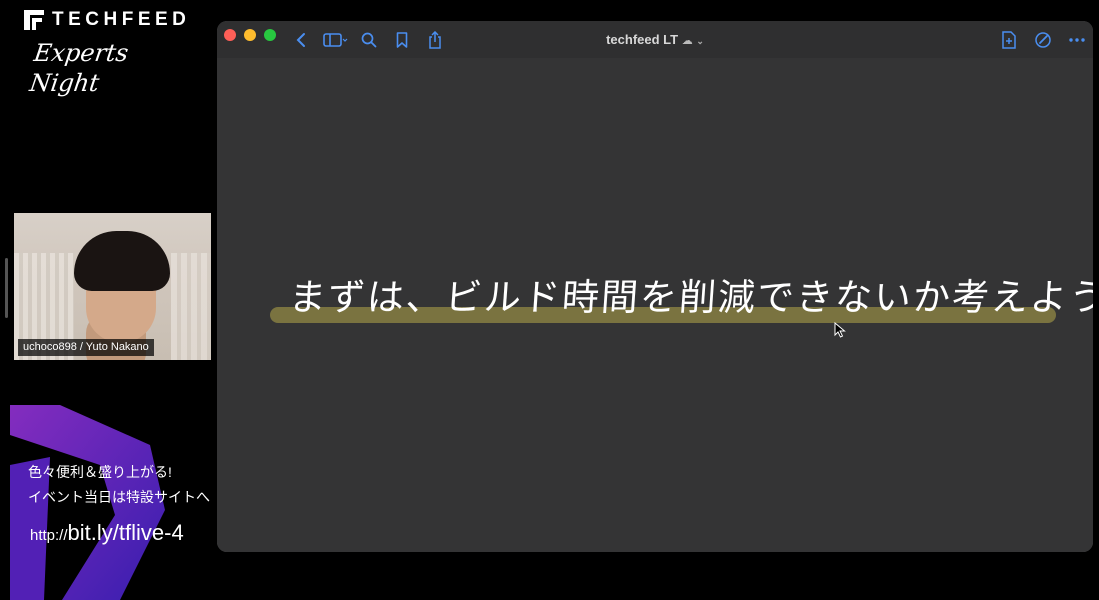 This screenshot has width=1099, height=600. Describe the element at coordinates (690, 297) in the screenshot. I see `handwritten-note: まずは、ビルド時間を削減できないか考えよう。` at that location.